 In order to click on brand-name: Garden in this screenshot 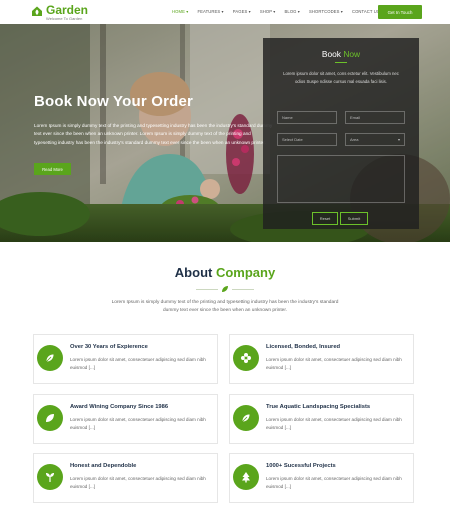, I will do `click(67, 10)`.